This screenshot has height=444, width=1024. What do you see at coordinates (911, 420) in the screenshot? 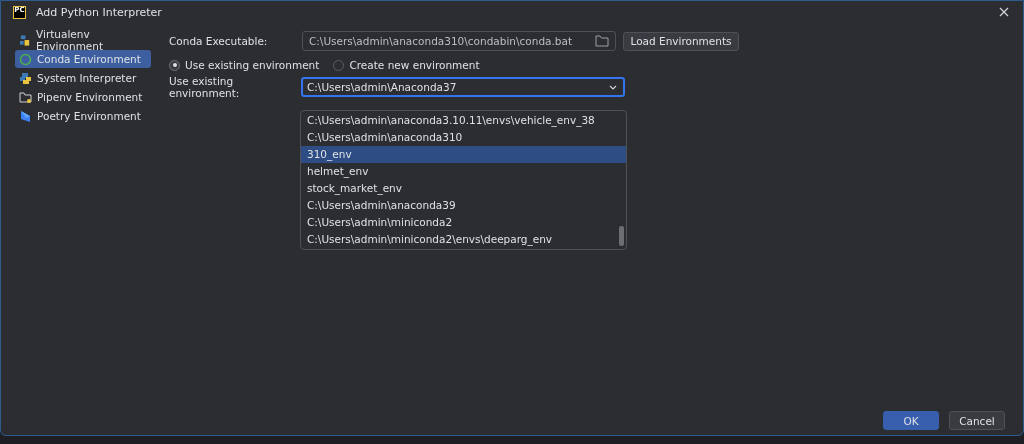
I see `ok-button: OK` at bounding box center [911, 420].